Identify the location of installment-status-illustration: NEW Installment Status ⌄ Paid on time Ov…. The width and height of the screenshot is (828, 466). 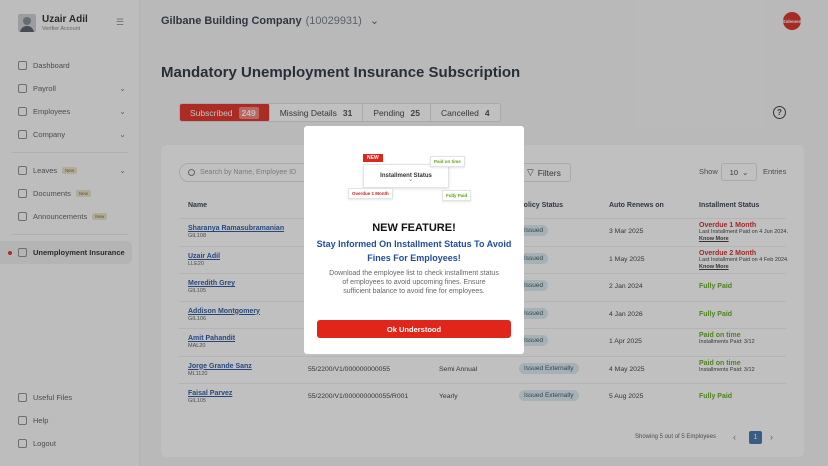
(416, 182).